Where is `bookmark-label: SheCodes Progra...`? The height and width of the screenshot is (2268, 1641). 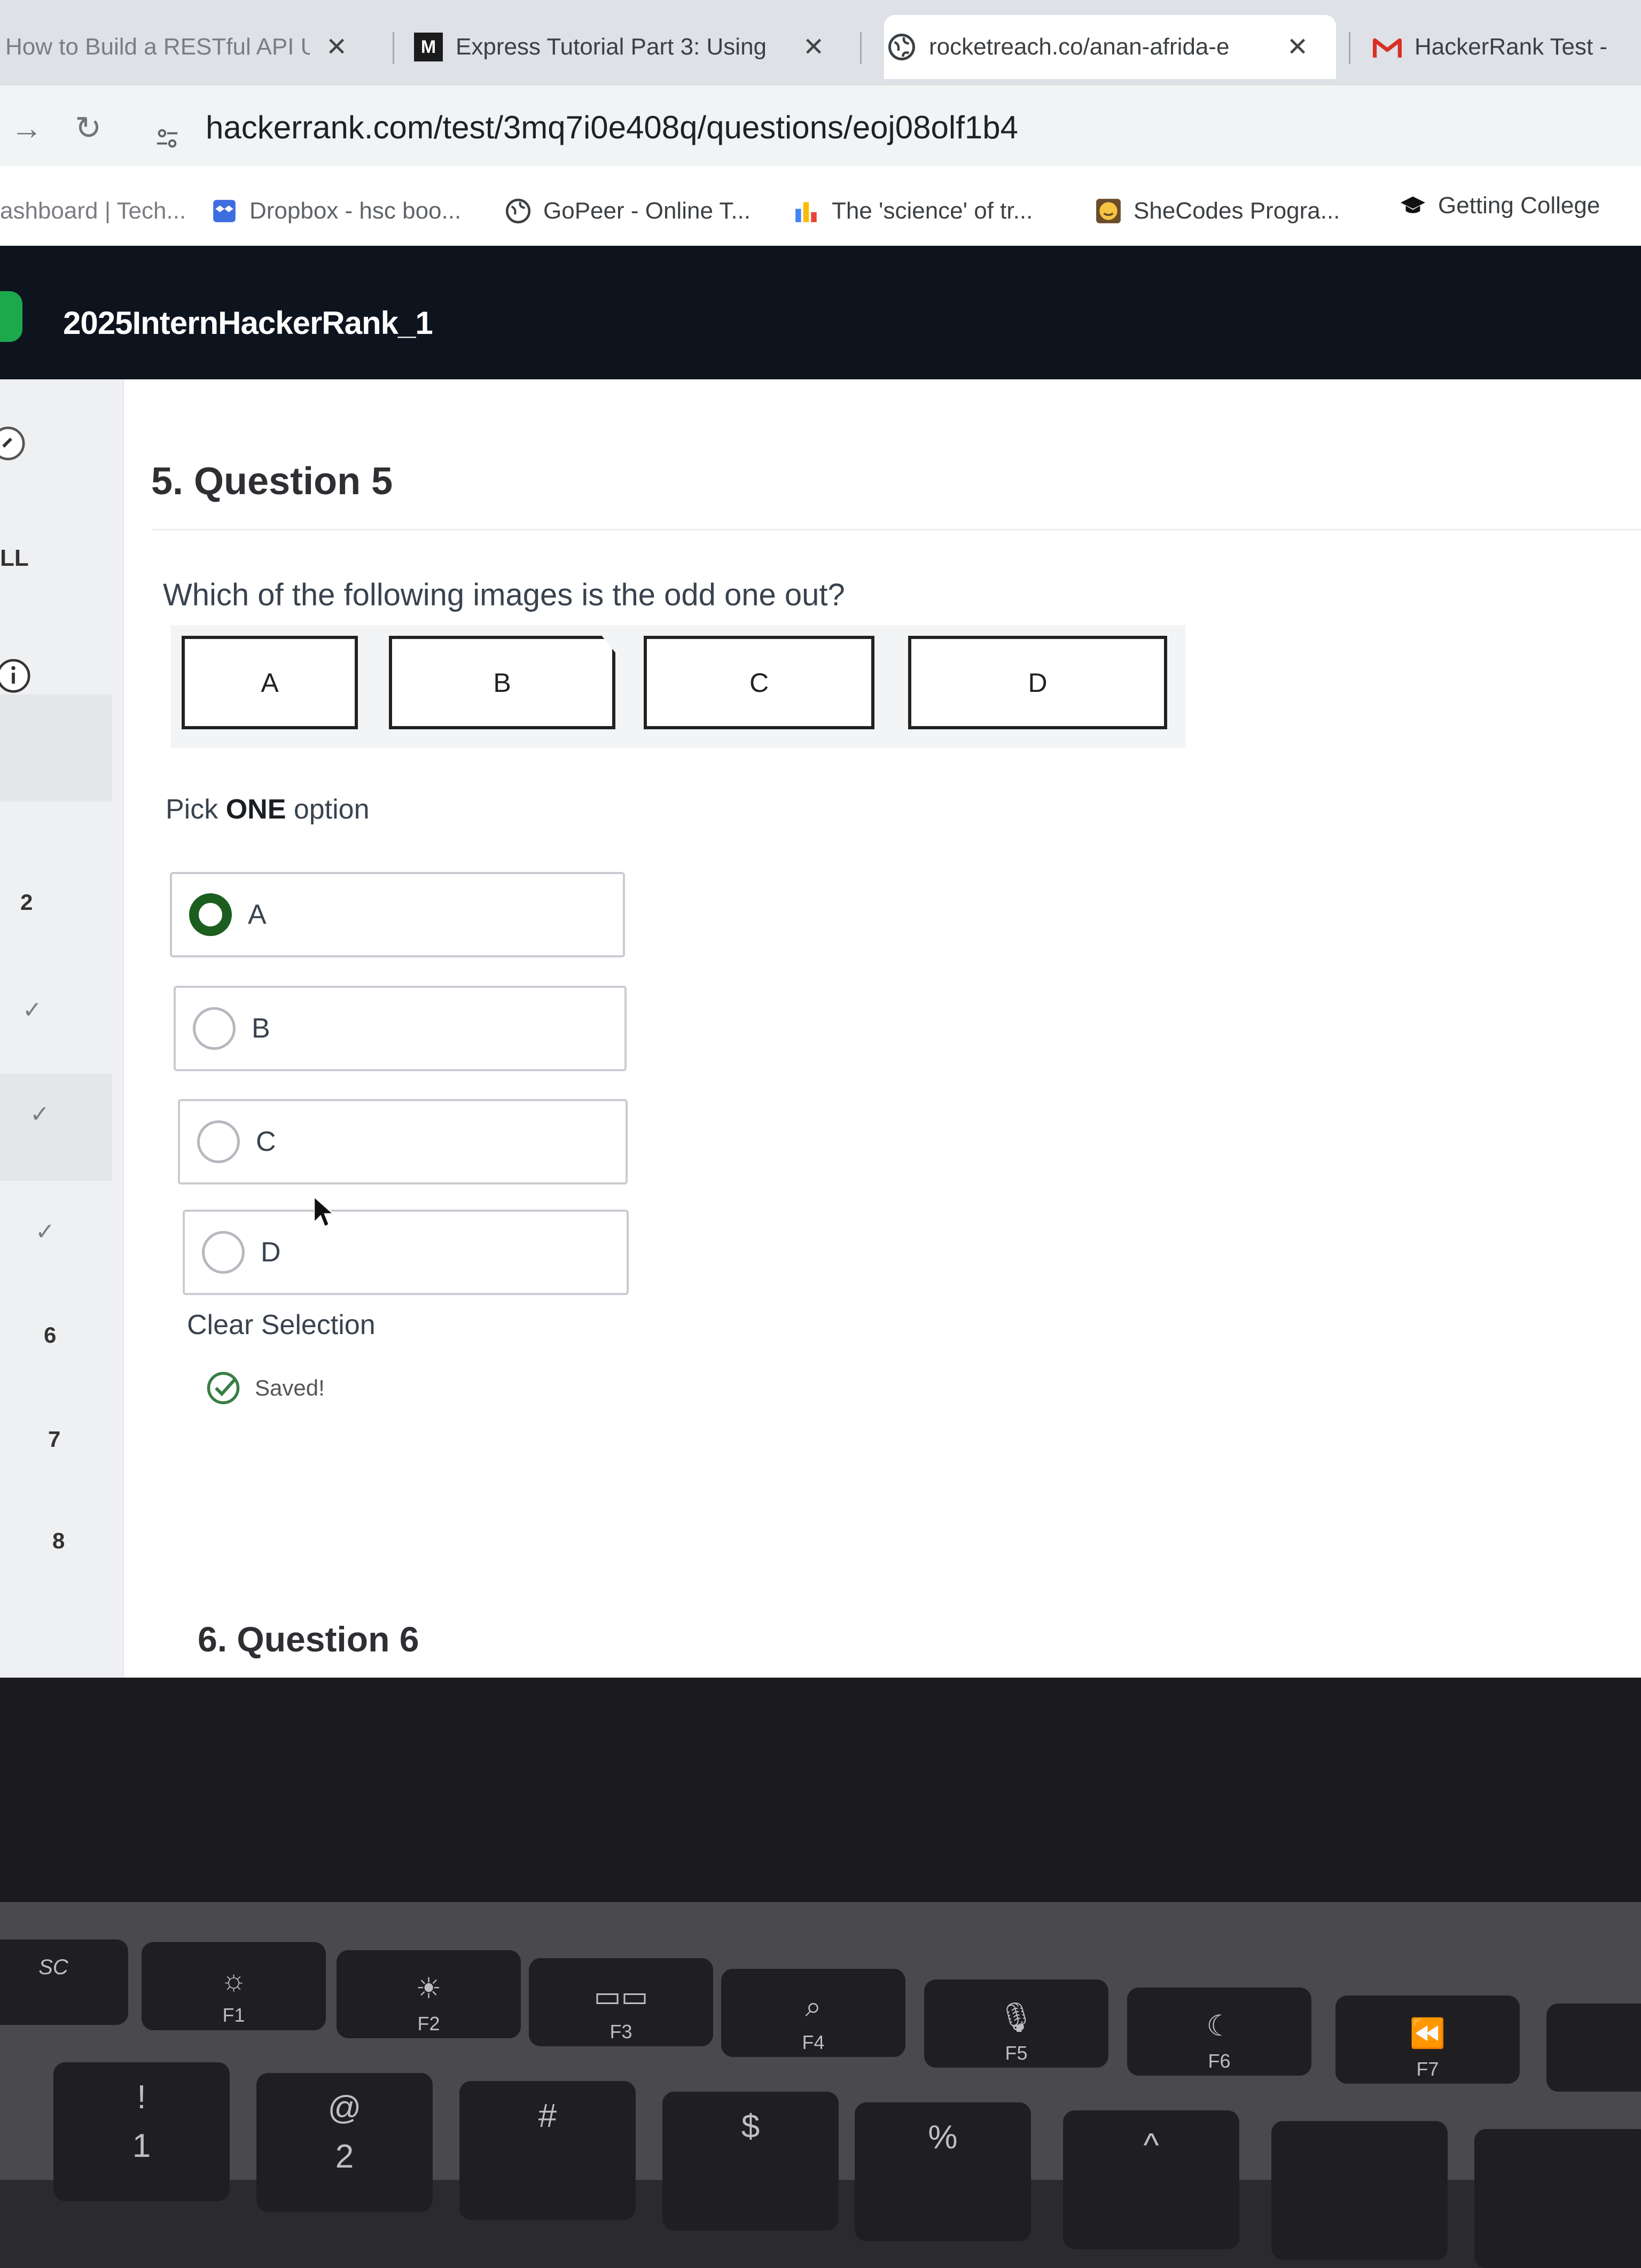 bookmark-label: SheCodes Progra... is located at coordinates (1237, 211).